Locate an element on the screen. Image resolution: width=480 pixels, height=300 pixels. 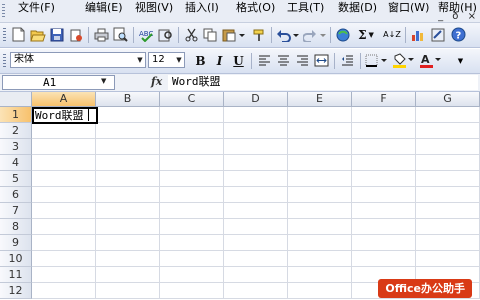
row-header-3: 3 is located at coordinates (16, 147).